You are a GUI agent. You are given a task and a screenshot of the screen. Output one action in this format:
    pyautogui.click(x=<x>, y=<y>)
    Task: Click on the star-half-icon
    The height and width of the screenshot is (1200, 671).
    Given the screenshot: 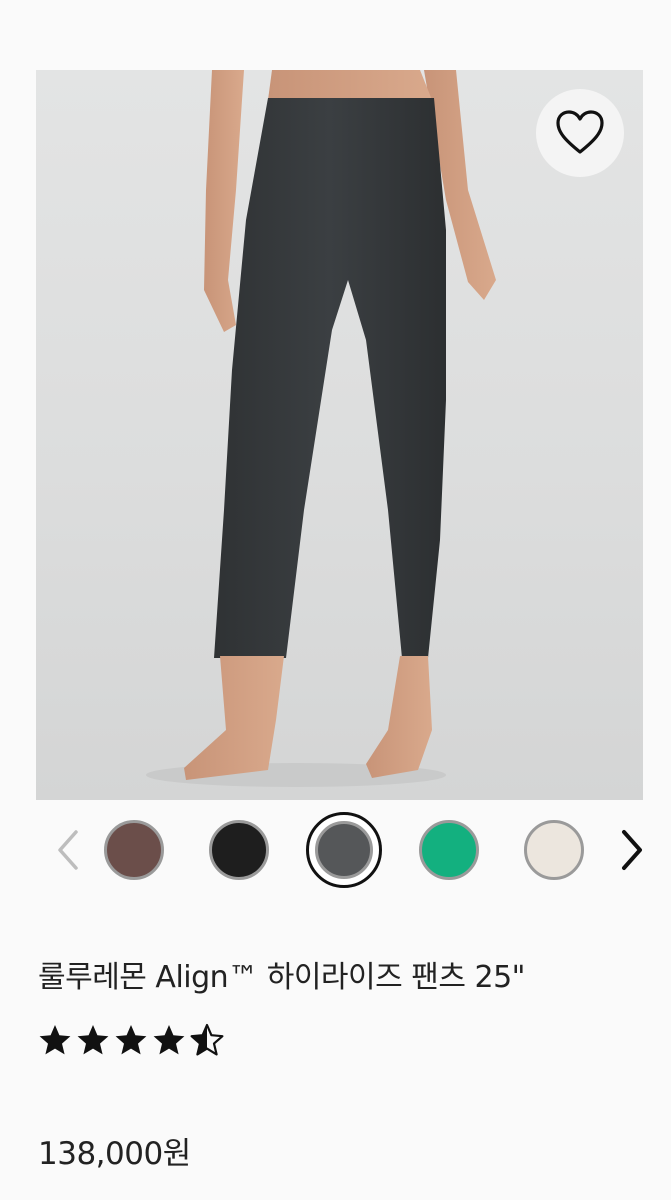 What is the action you would take?
    pyautogui.click(x=207, y=1039)
    